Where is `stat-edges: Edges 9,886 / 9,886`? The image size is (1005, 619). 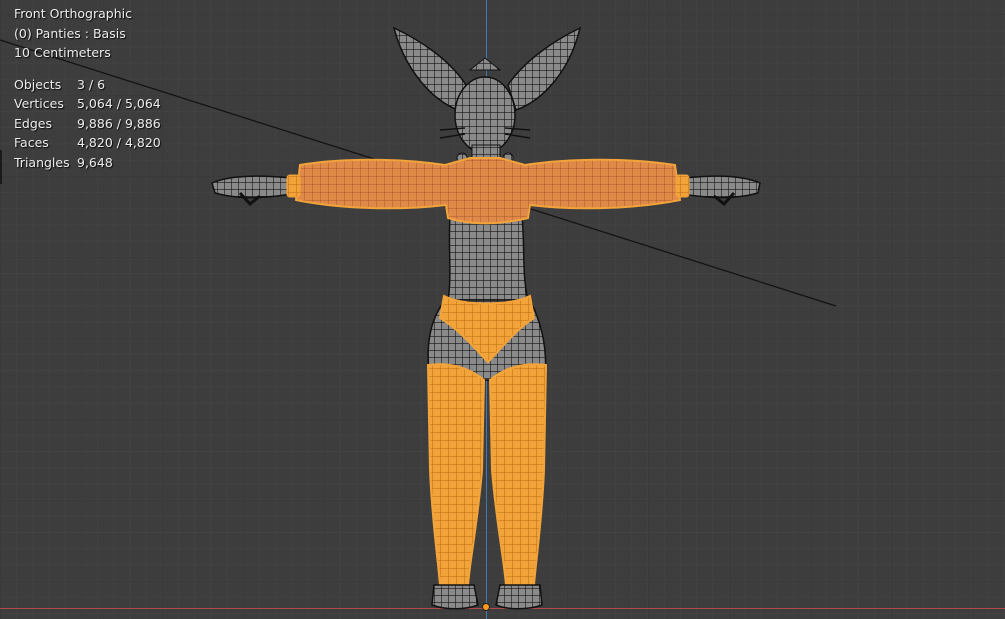
stat-edges: Edges 9,886 / 9,886 is located at coordinates (87, 124).